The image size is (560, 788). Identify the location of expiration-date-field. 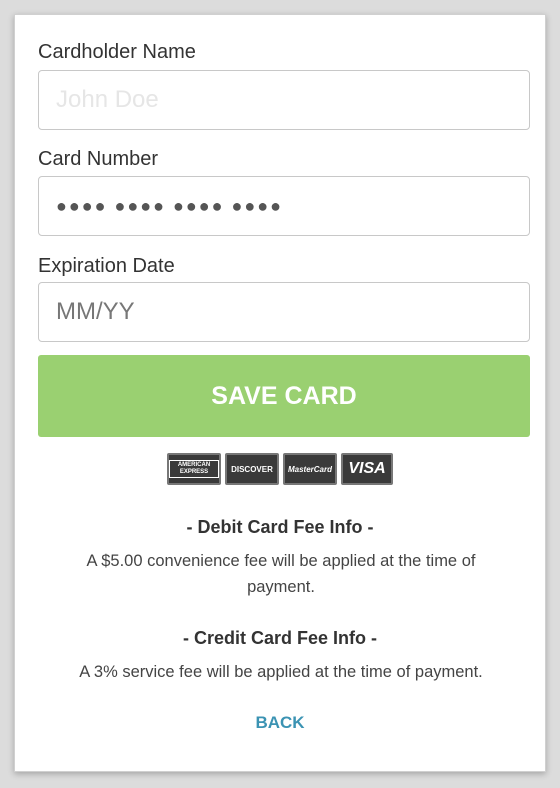
(284, 312).